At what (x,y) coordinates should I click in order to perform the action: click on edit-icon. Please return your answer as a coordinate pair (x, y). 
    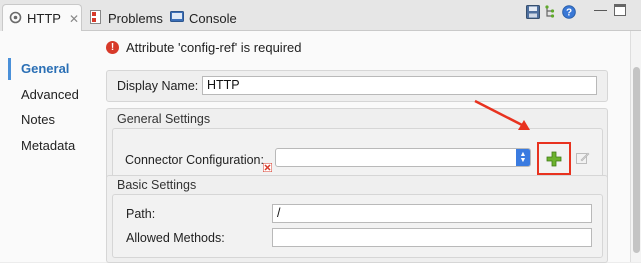
    Looking at the image, I should click on (583, 159).